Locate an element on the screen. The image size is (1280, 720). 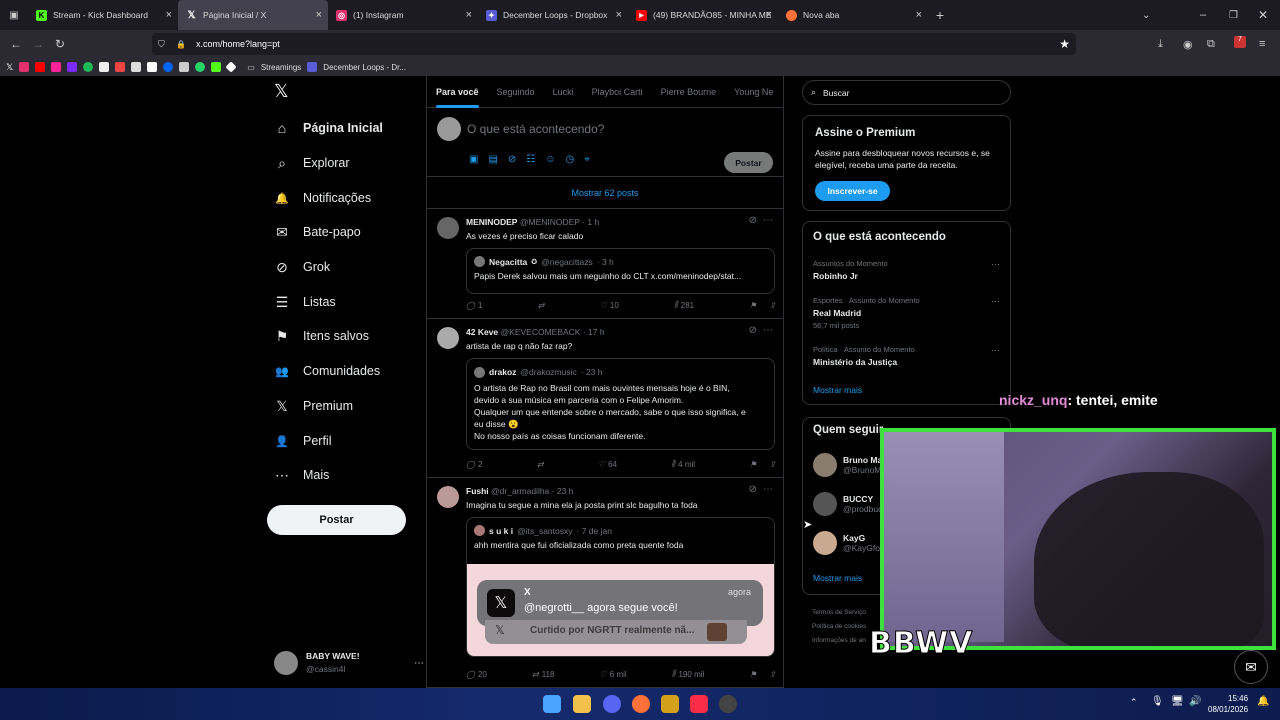
app-icon is located at coordinates (670, 704).